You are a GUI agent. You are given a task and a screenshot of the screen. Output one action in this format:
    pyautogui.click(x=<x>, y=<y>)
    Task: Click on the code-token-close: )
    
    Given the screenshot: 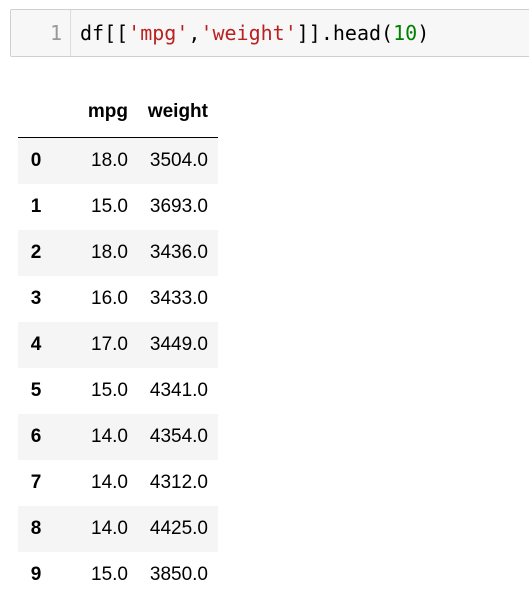 What is the action you would take?
    pyautogui.click(x=423, y=33)
    